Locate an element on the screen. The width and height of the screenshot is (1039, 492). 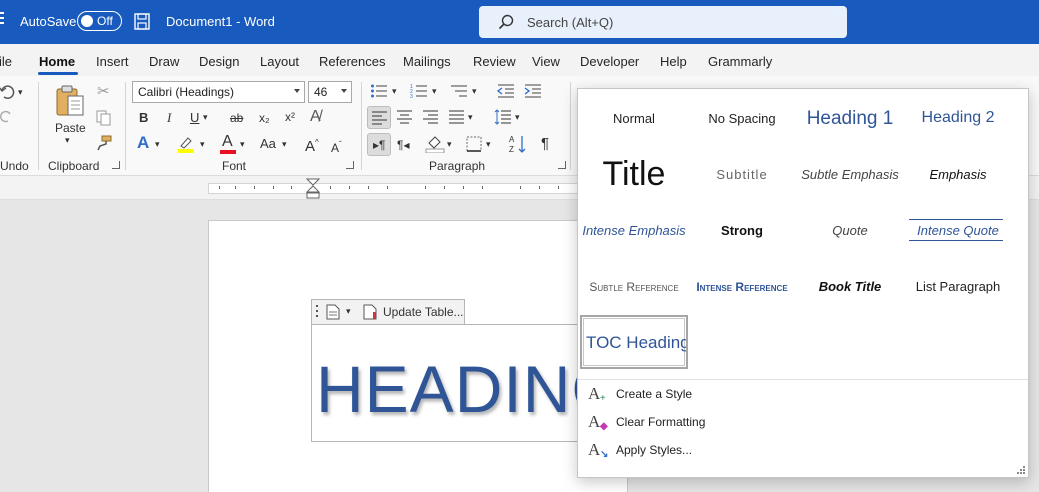
shading-icon is located at coordinates (435, 144).